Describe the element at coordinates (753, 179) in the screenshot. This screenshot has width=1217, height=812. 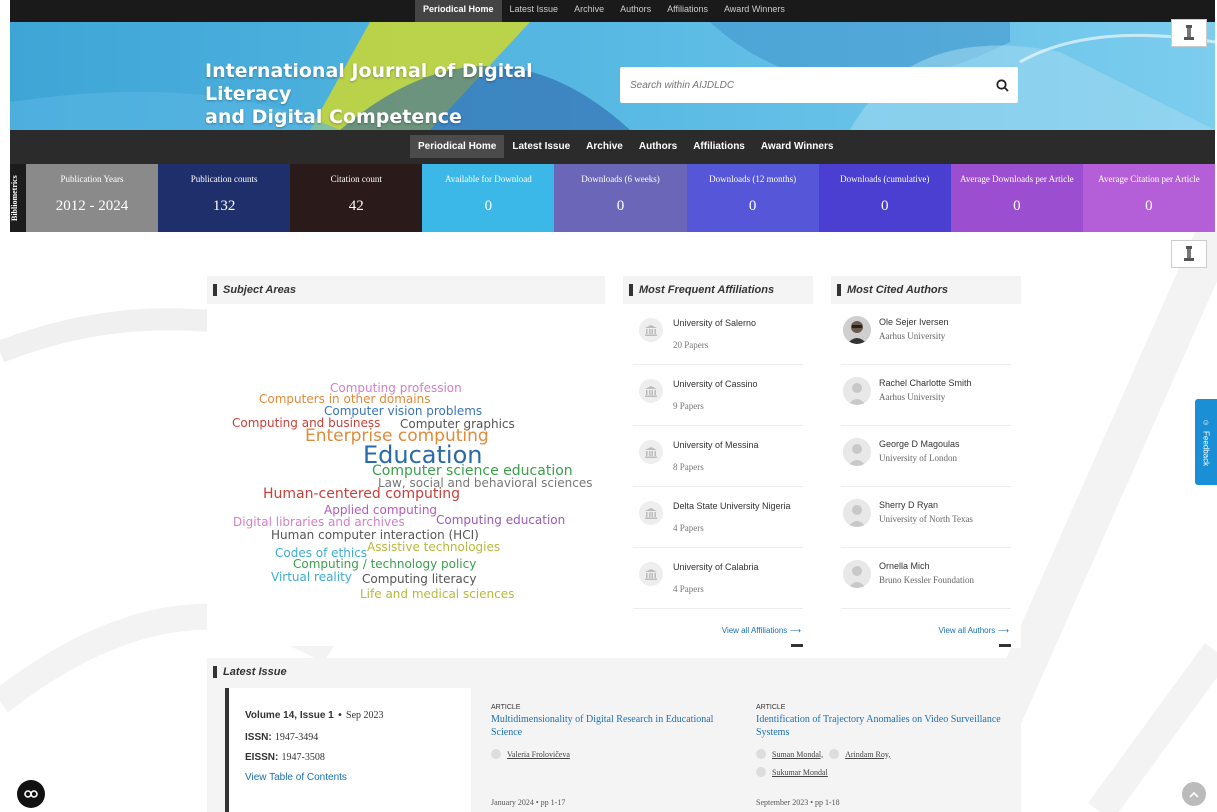
I see `metric-label: Downloads (12 months)` at that location.